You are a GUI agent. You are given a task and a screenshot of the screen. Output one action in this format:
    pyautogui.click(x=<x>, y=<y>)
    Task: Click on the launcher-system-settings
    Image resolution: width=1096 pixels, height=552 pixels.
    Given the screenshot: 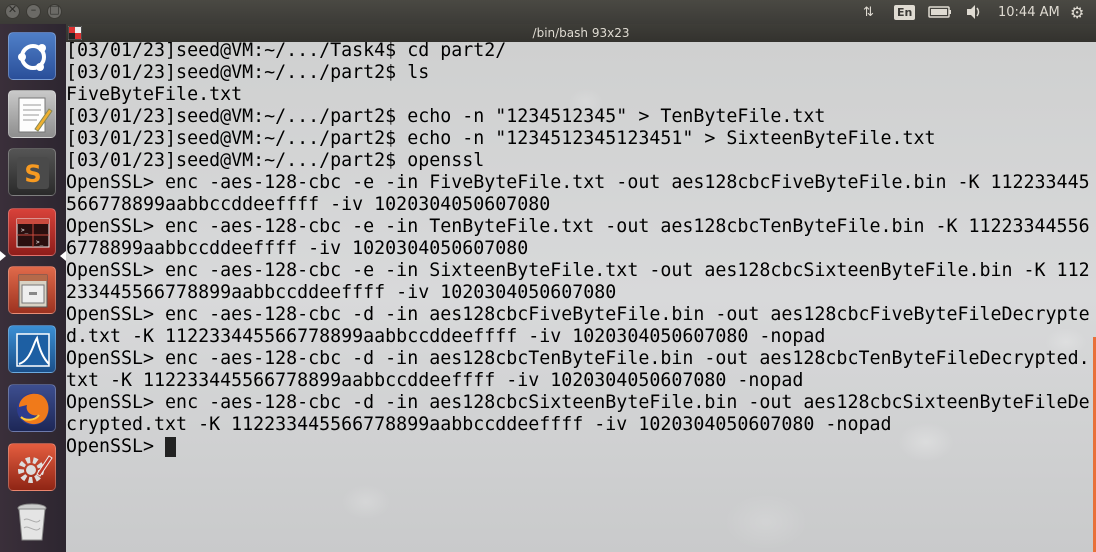 What is the action you would take?
    pyautogui.click(x=32, y=467)
    